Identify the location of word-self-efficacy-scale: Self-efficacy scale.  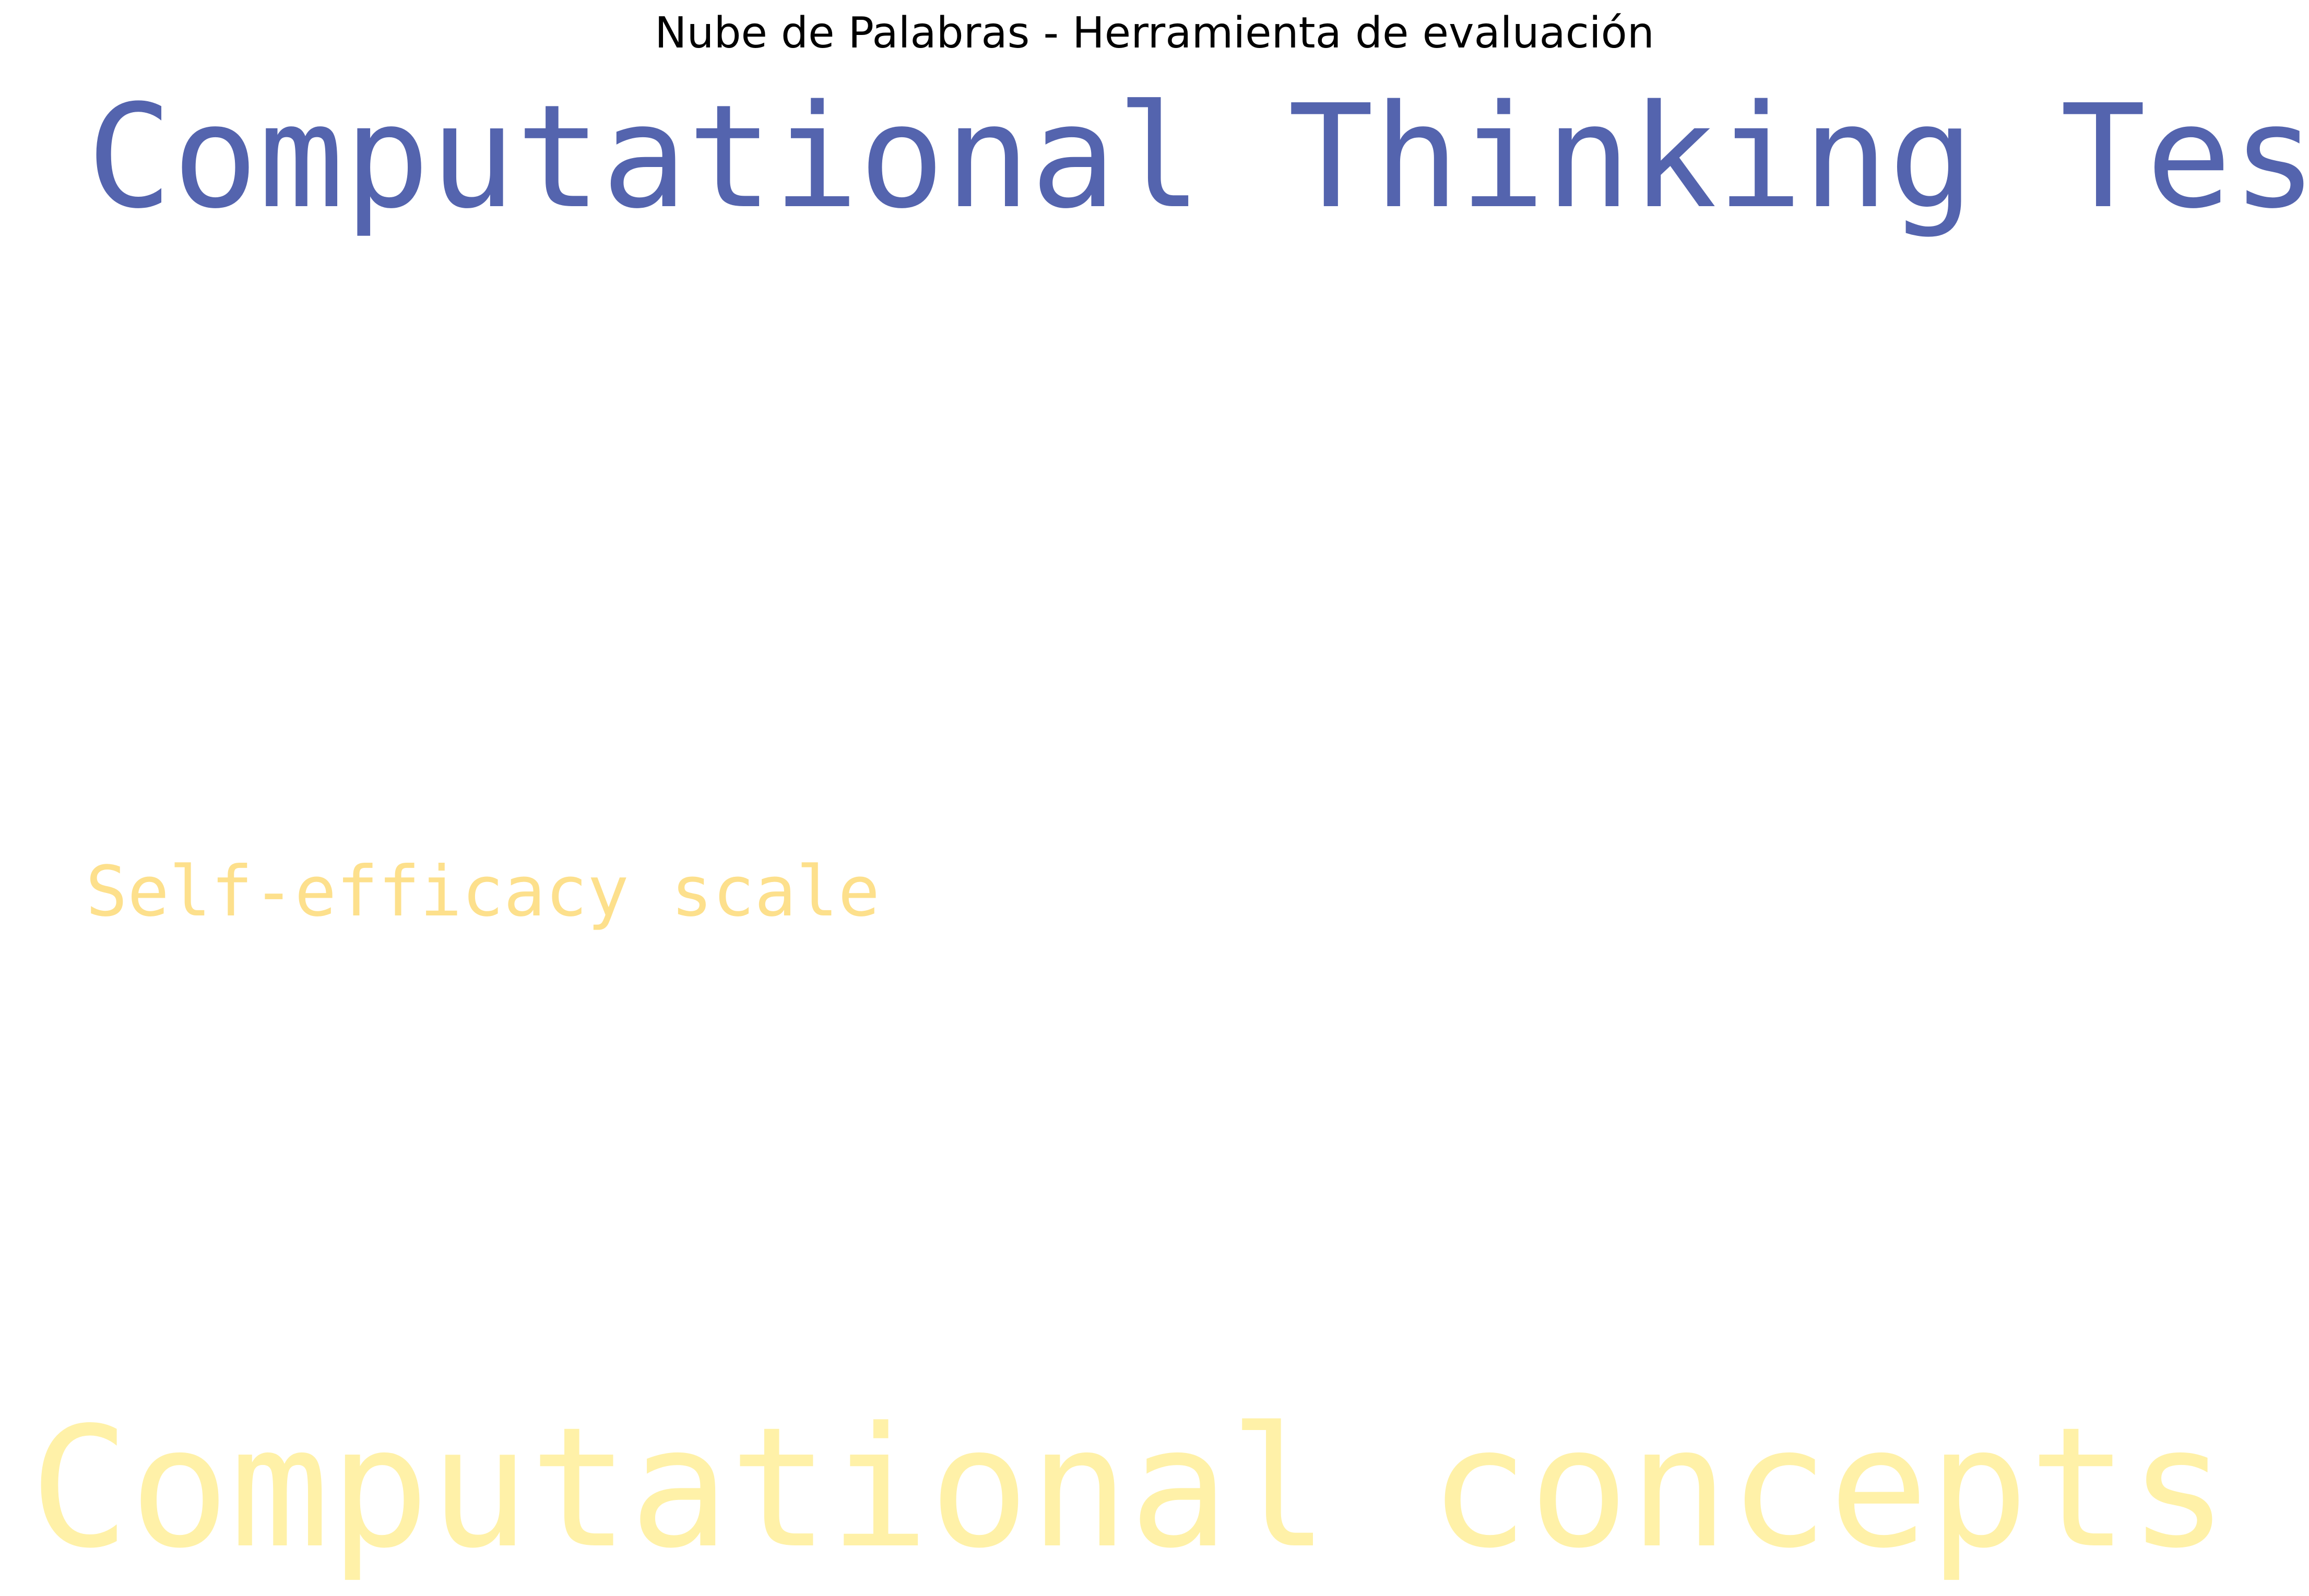
(483, 892).